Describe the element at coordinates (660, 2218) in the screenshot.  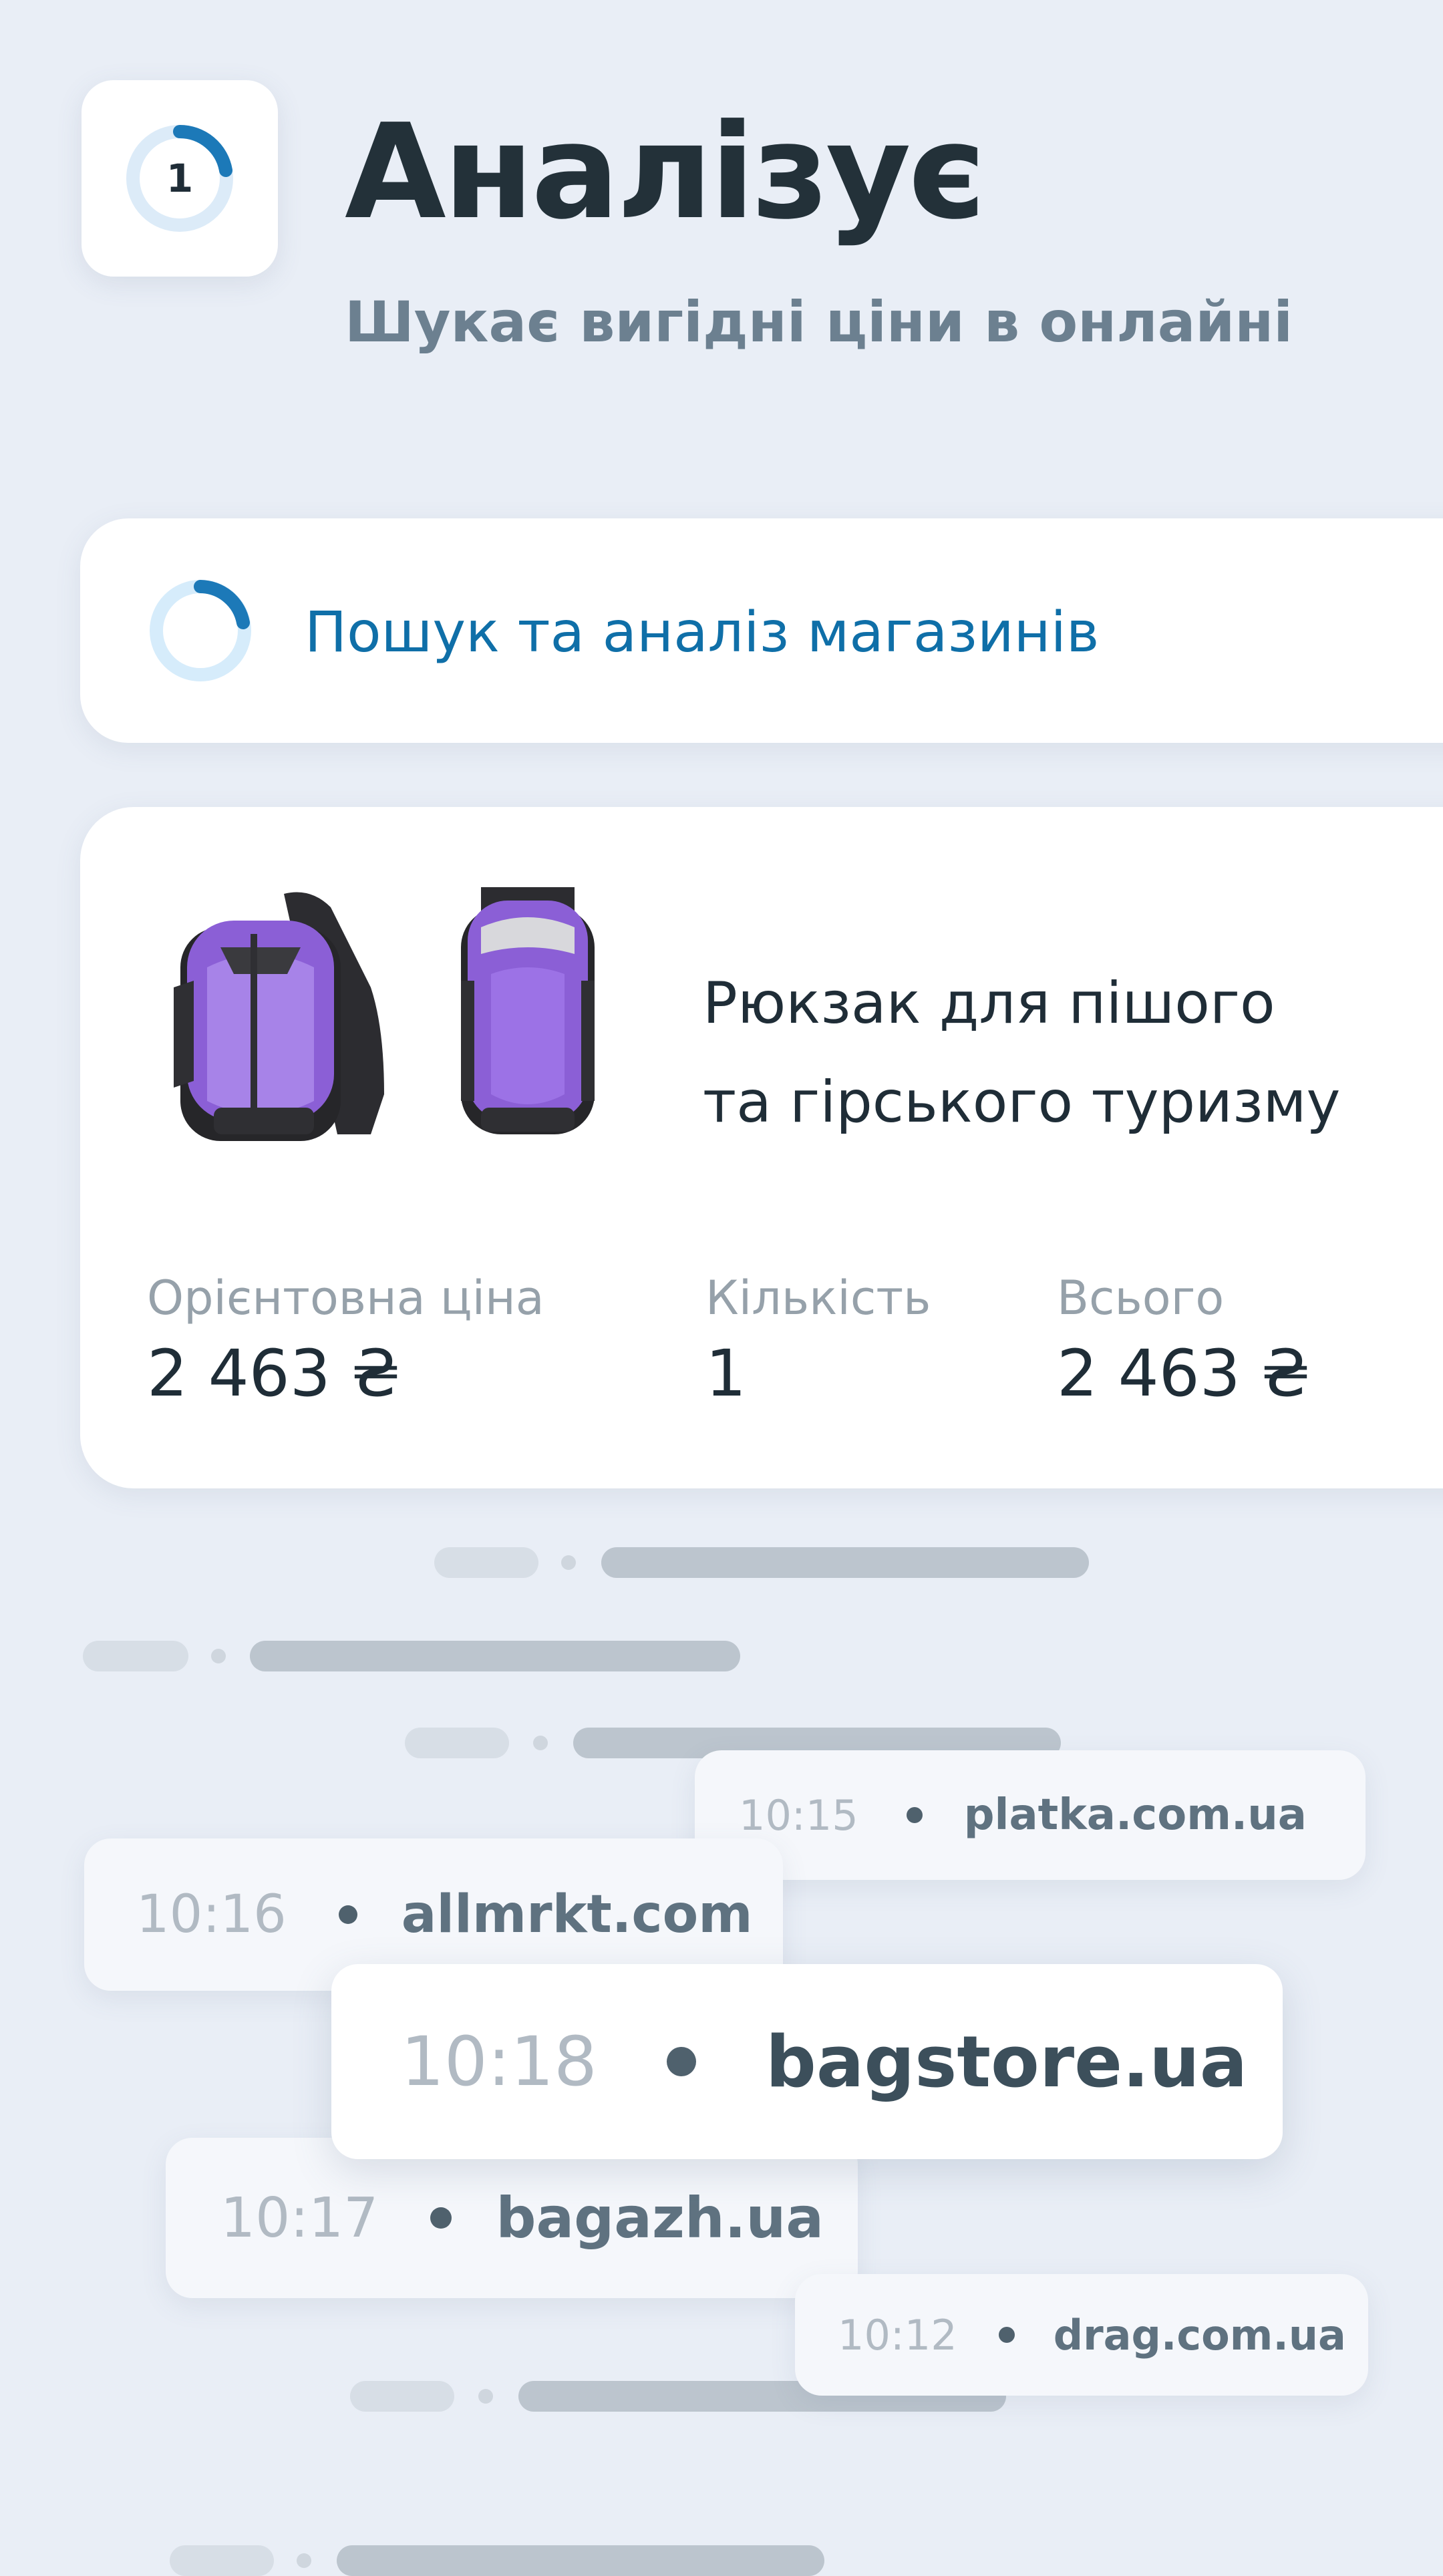
I see `log-site: bagazh.ua` at that location.